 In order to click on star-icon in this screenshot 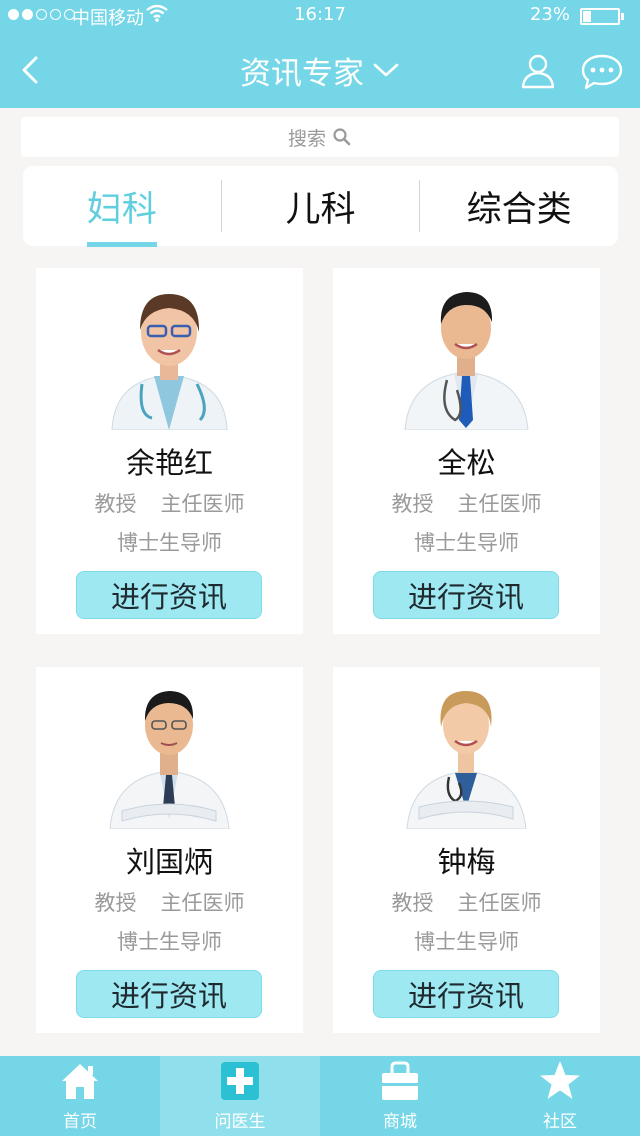, I will do `click(560, 1080)`.